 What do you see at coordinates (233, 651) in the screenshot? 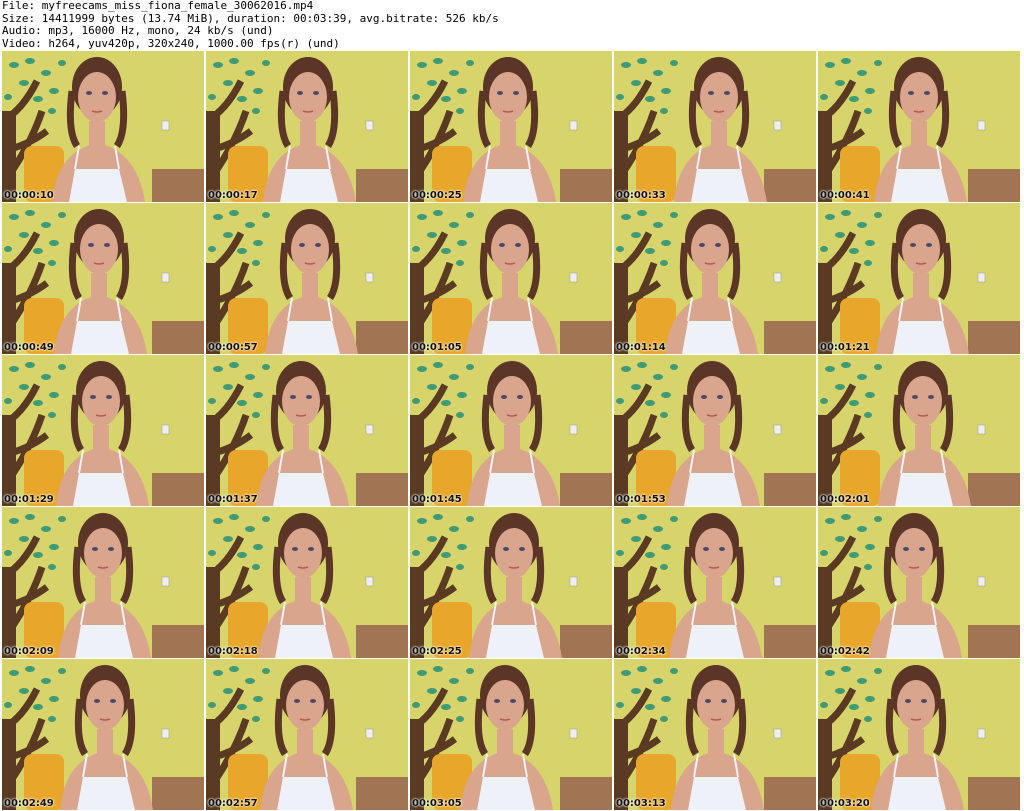
I see `thumbnail-timestamp: 00:02:18` at bounding box center [233, 651].